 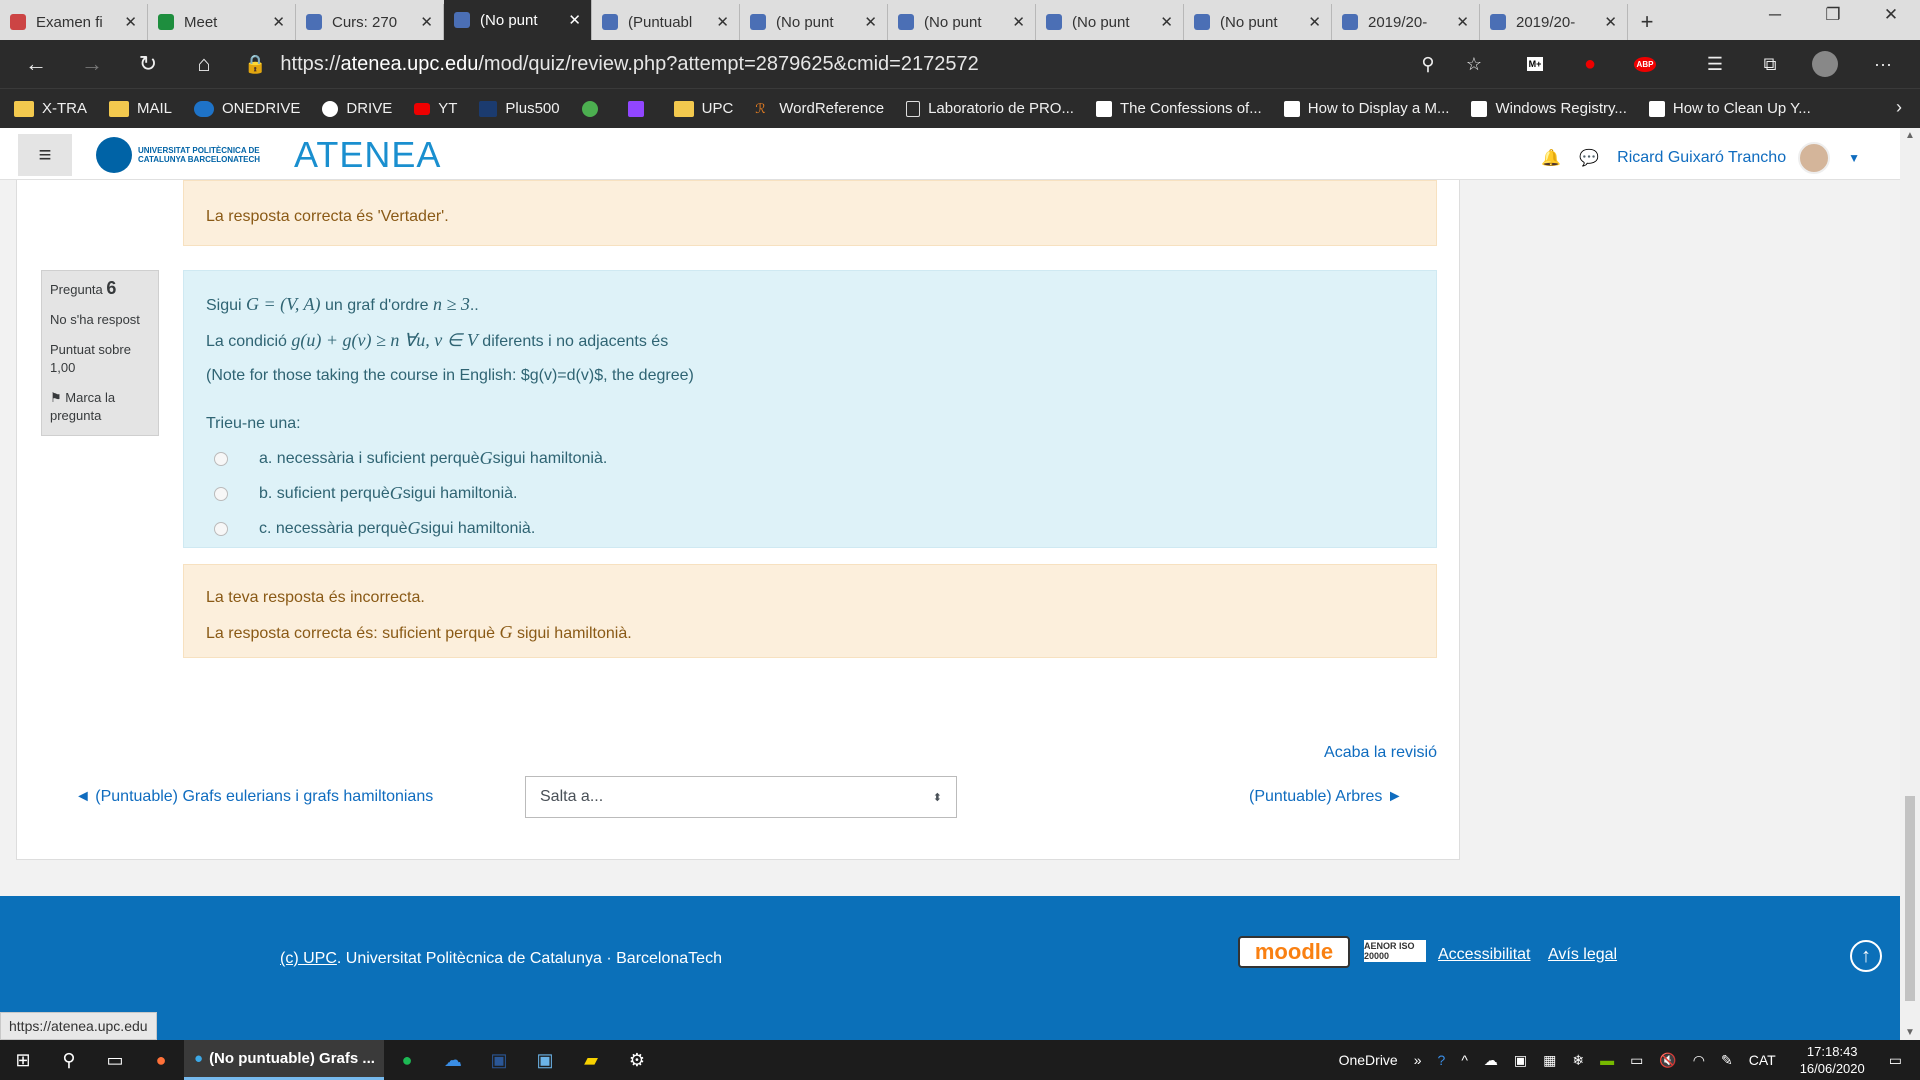 What do you see at coordinates (222, 22) in the screenshot?
I see `browser-tab: Meet ✕` at bounding box center [222, 22].